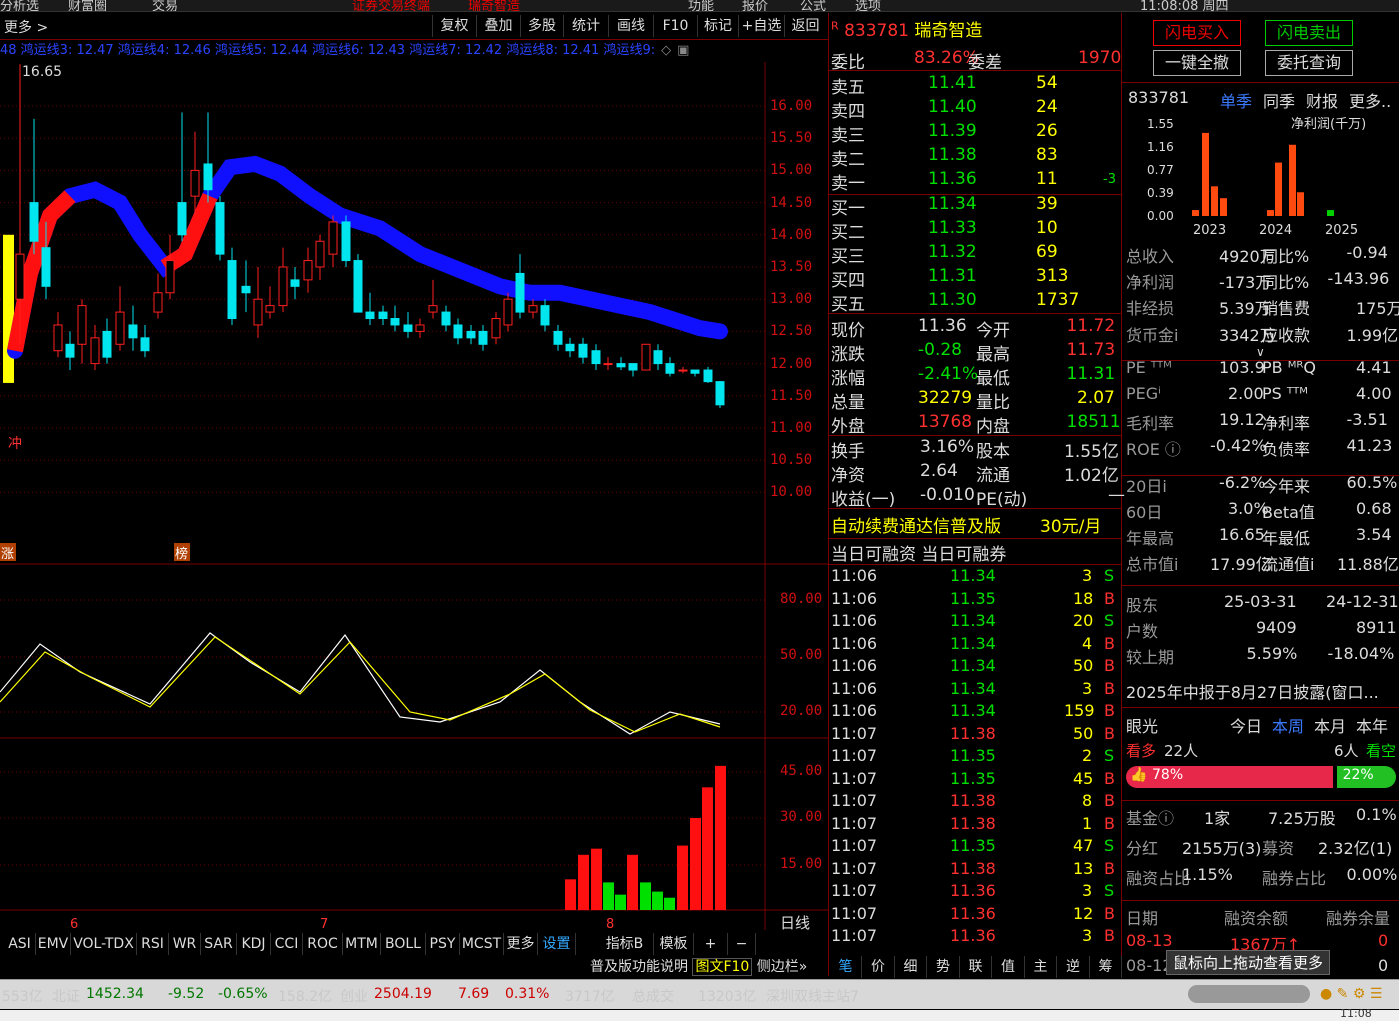 This screenshot has height=1021, width=1399. What do you see at coordinates (104, 944) in the screenshot?
I see `indicator-tab-2: VOL-TDX` at bounding box center [104, 944].